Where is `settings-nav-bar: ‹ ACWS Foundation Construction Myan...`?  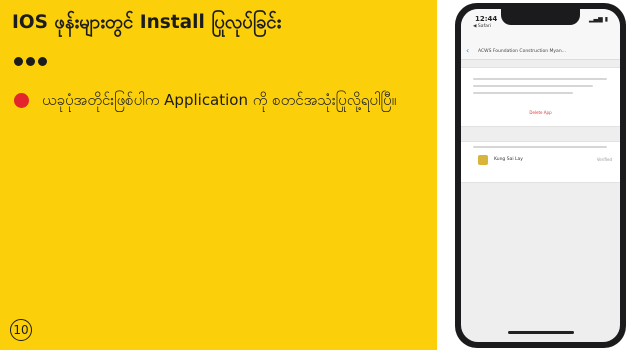 settings-nav-bar: ‹ ACWS Foundation Construction Myan... is located at coordinates (540, 52).